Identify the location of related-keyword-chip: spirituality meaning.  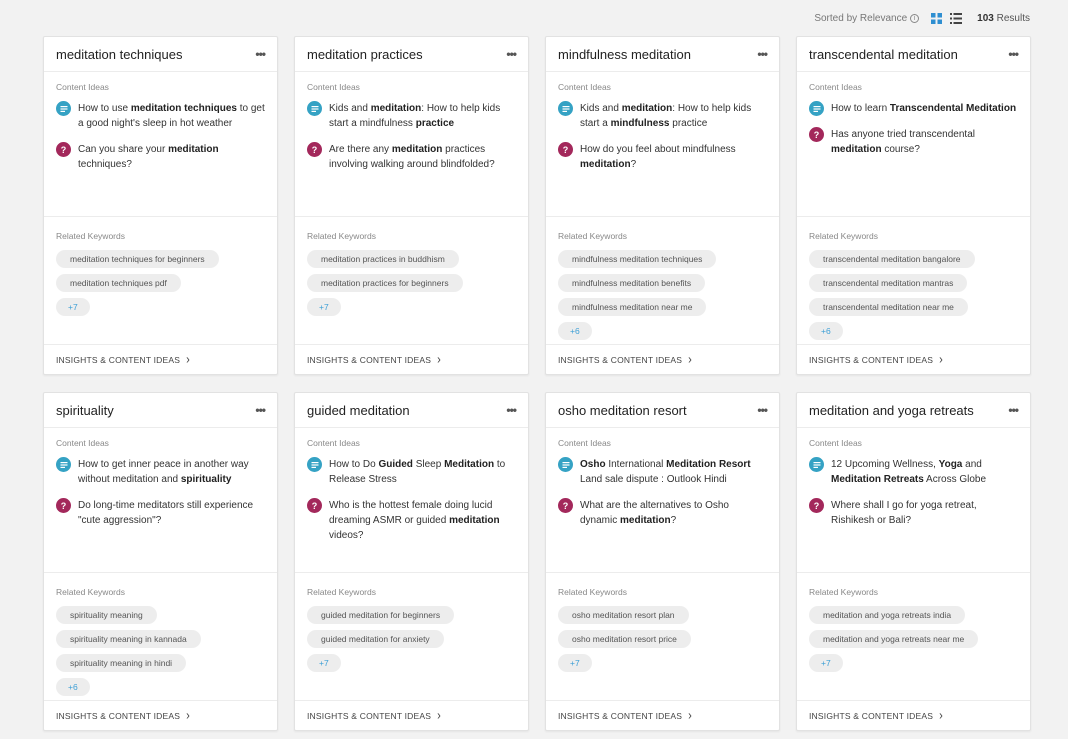
(106, 615).